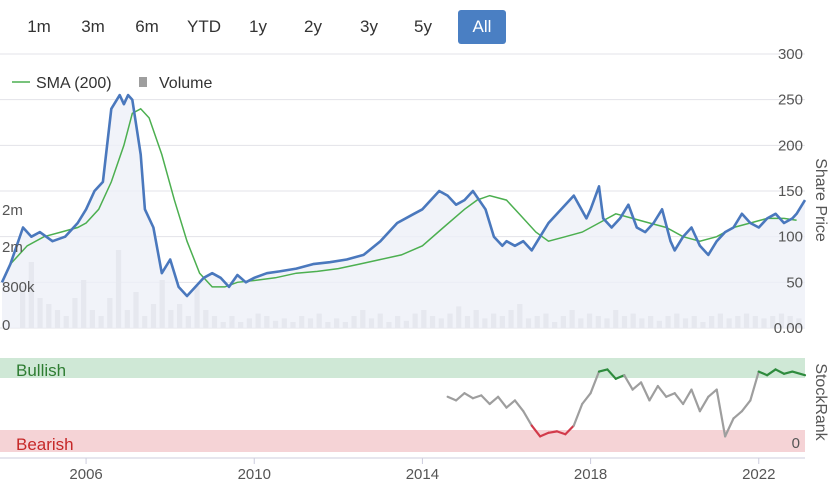 Image resolution: width=836 pixels, height=484 pixels. I want to click on stockrank-line, so click(626, 403).